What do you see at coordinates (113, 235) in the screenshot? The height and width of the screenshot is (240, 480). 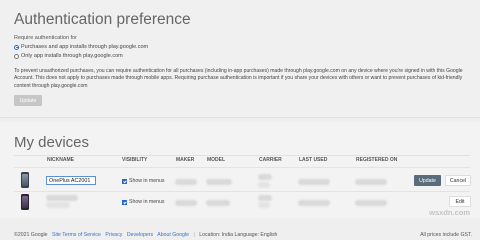 I see `link-privacy: Privacy` at bounding box center [113, 235].